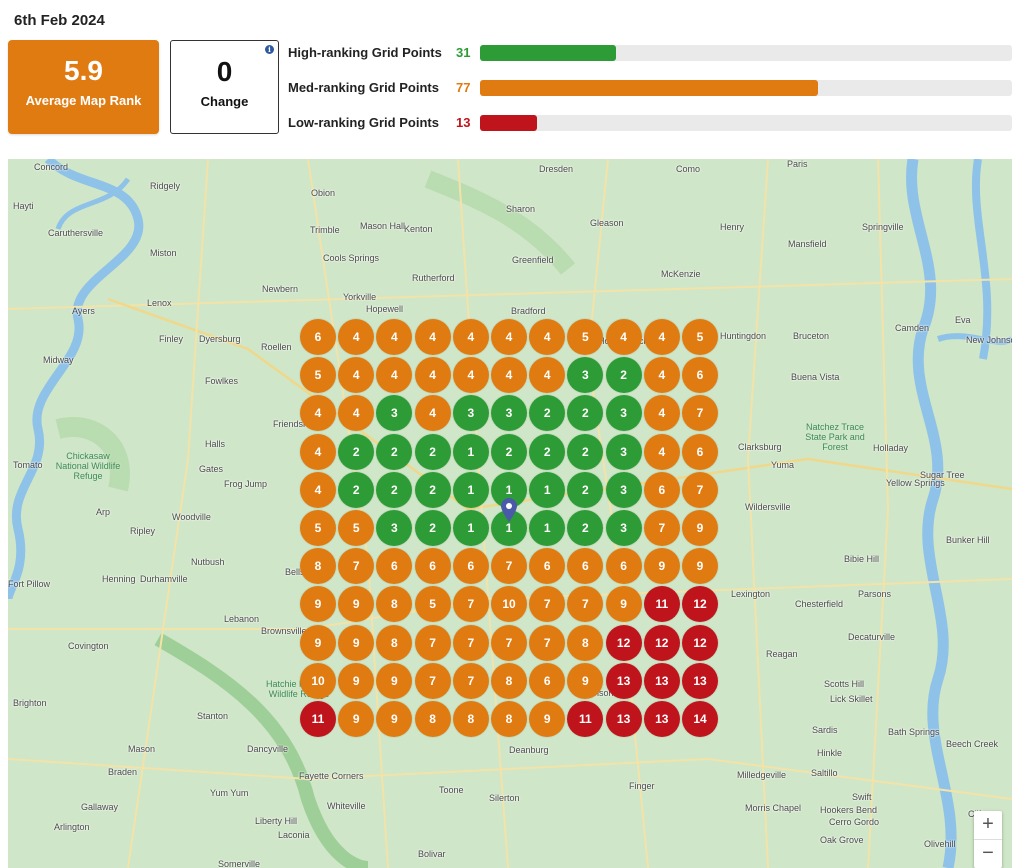  Describe the element at coordinates (988, 854) in the screenshot. I see `zoom-out-button: −` at that location.